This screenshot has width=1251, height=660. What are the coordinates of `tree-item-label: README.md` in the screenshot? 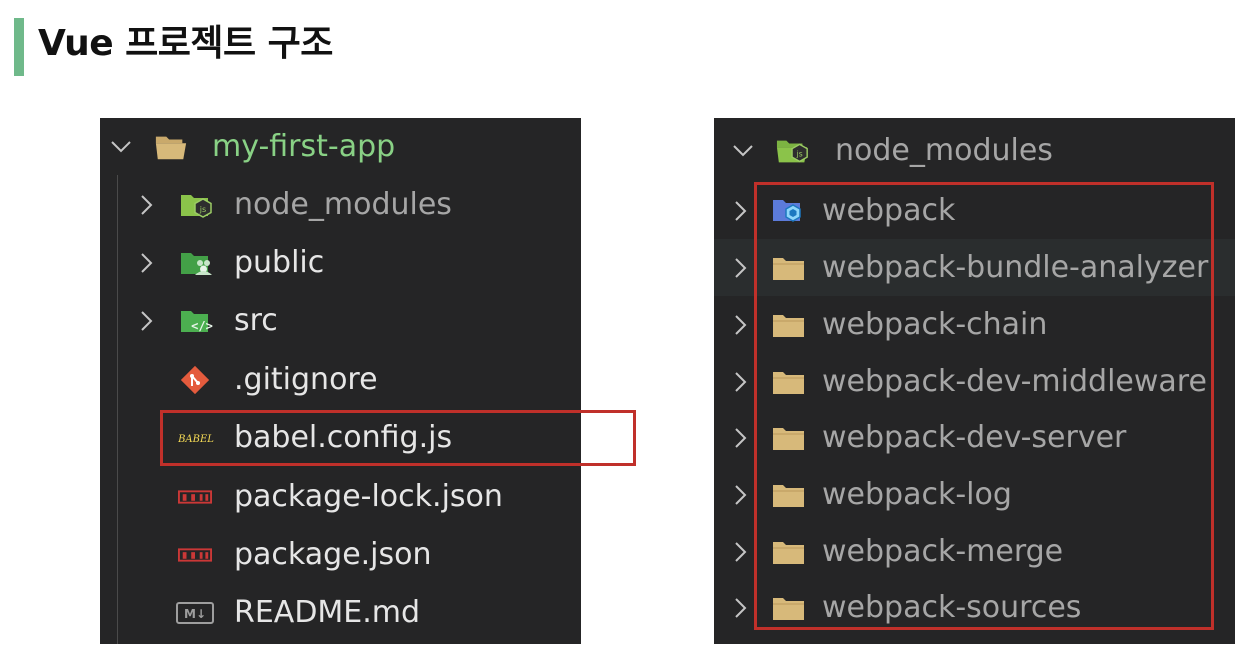 It's located at (327, 612).